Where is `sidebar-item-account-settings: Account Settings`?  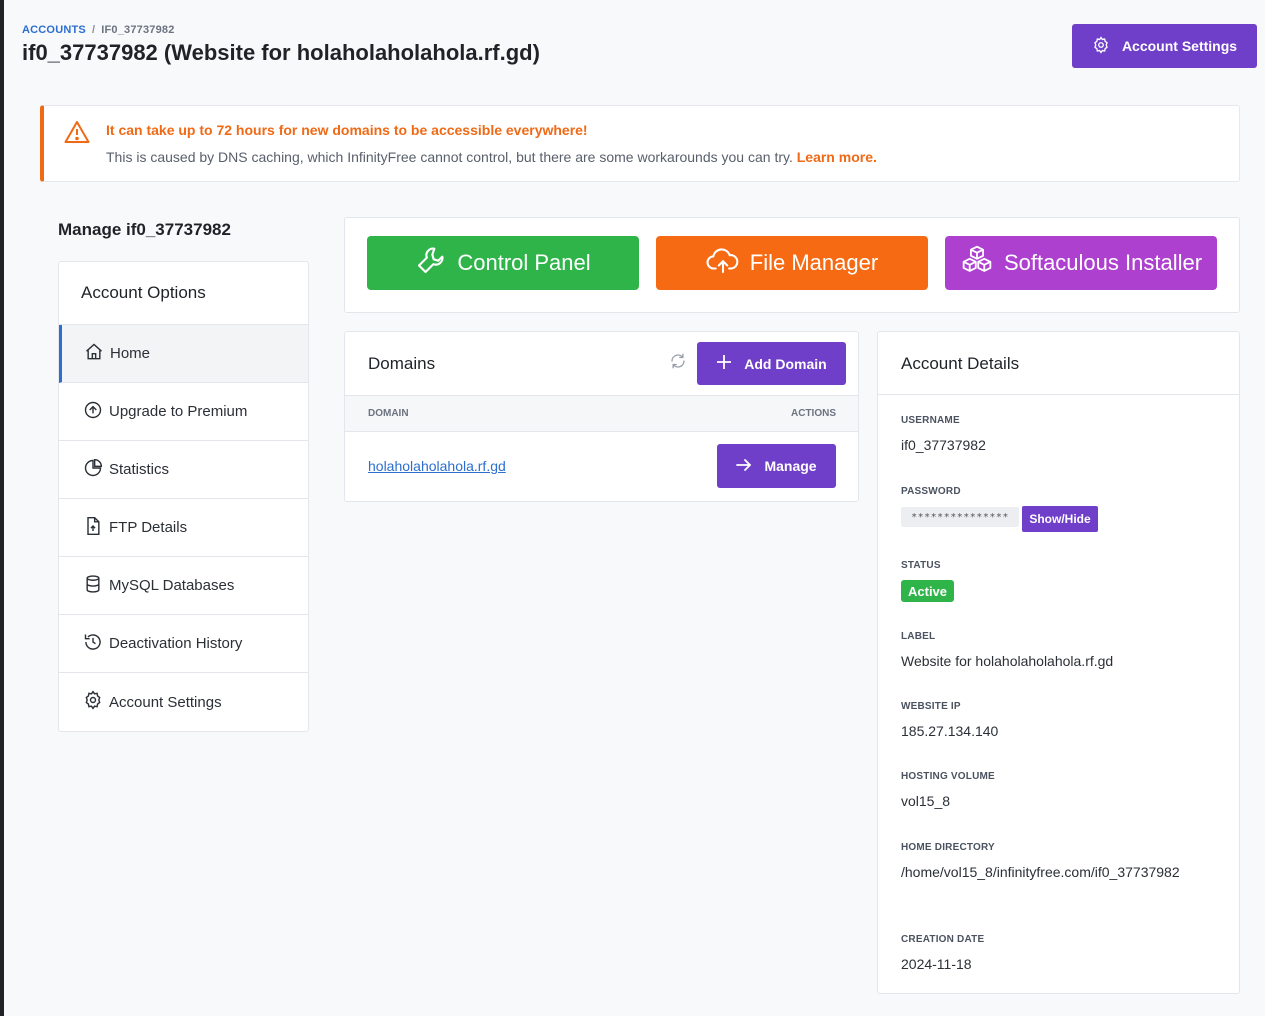 sidebar-item-account-settings: Account Settings is located at coordinates (183, 702).